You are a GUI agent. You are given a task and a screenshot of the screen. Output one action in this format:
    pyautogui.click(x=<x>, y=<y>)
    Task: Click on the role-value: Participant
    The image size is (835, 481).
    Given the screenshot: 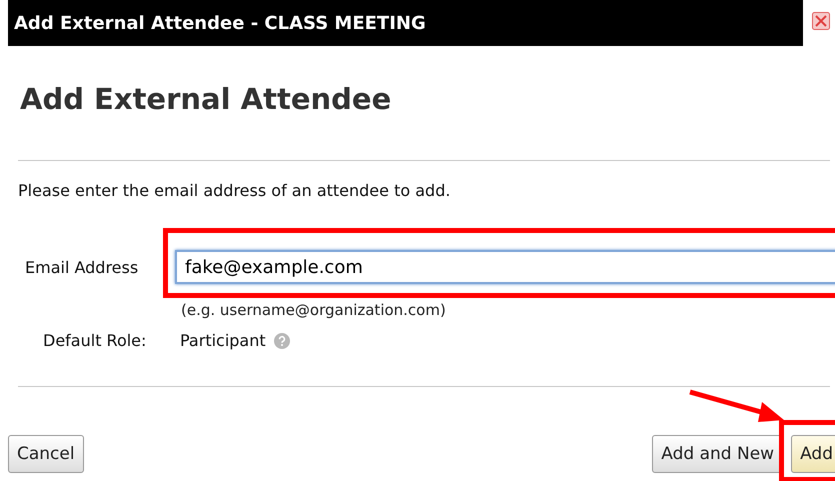 What is the action you would take?
    pyautogui.click(x=223, y=340)
    